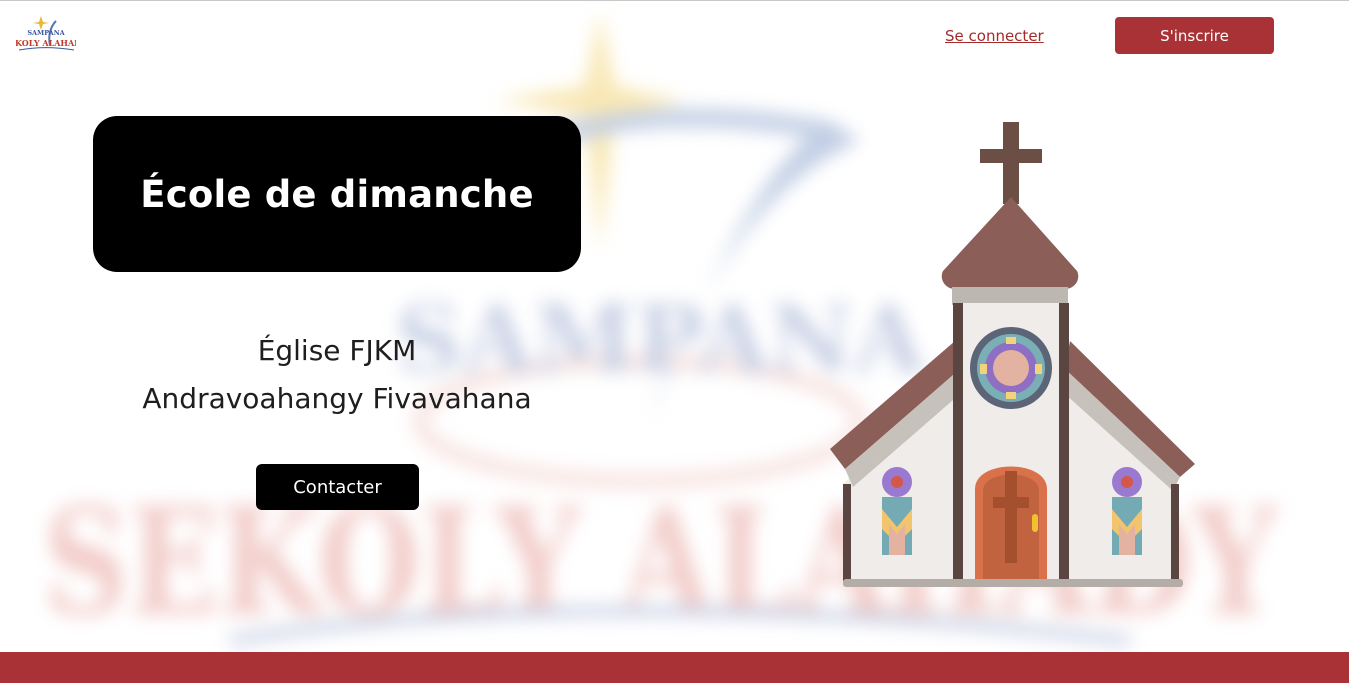  What do you see at coordinates (1127, 511) in the screenshot?
I see `right-window` at bounding box center [1127, 511].